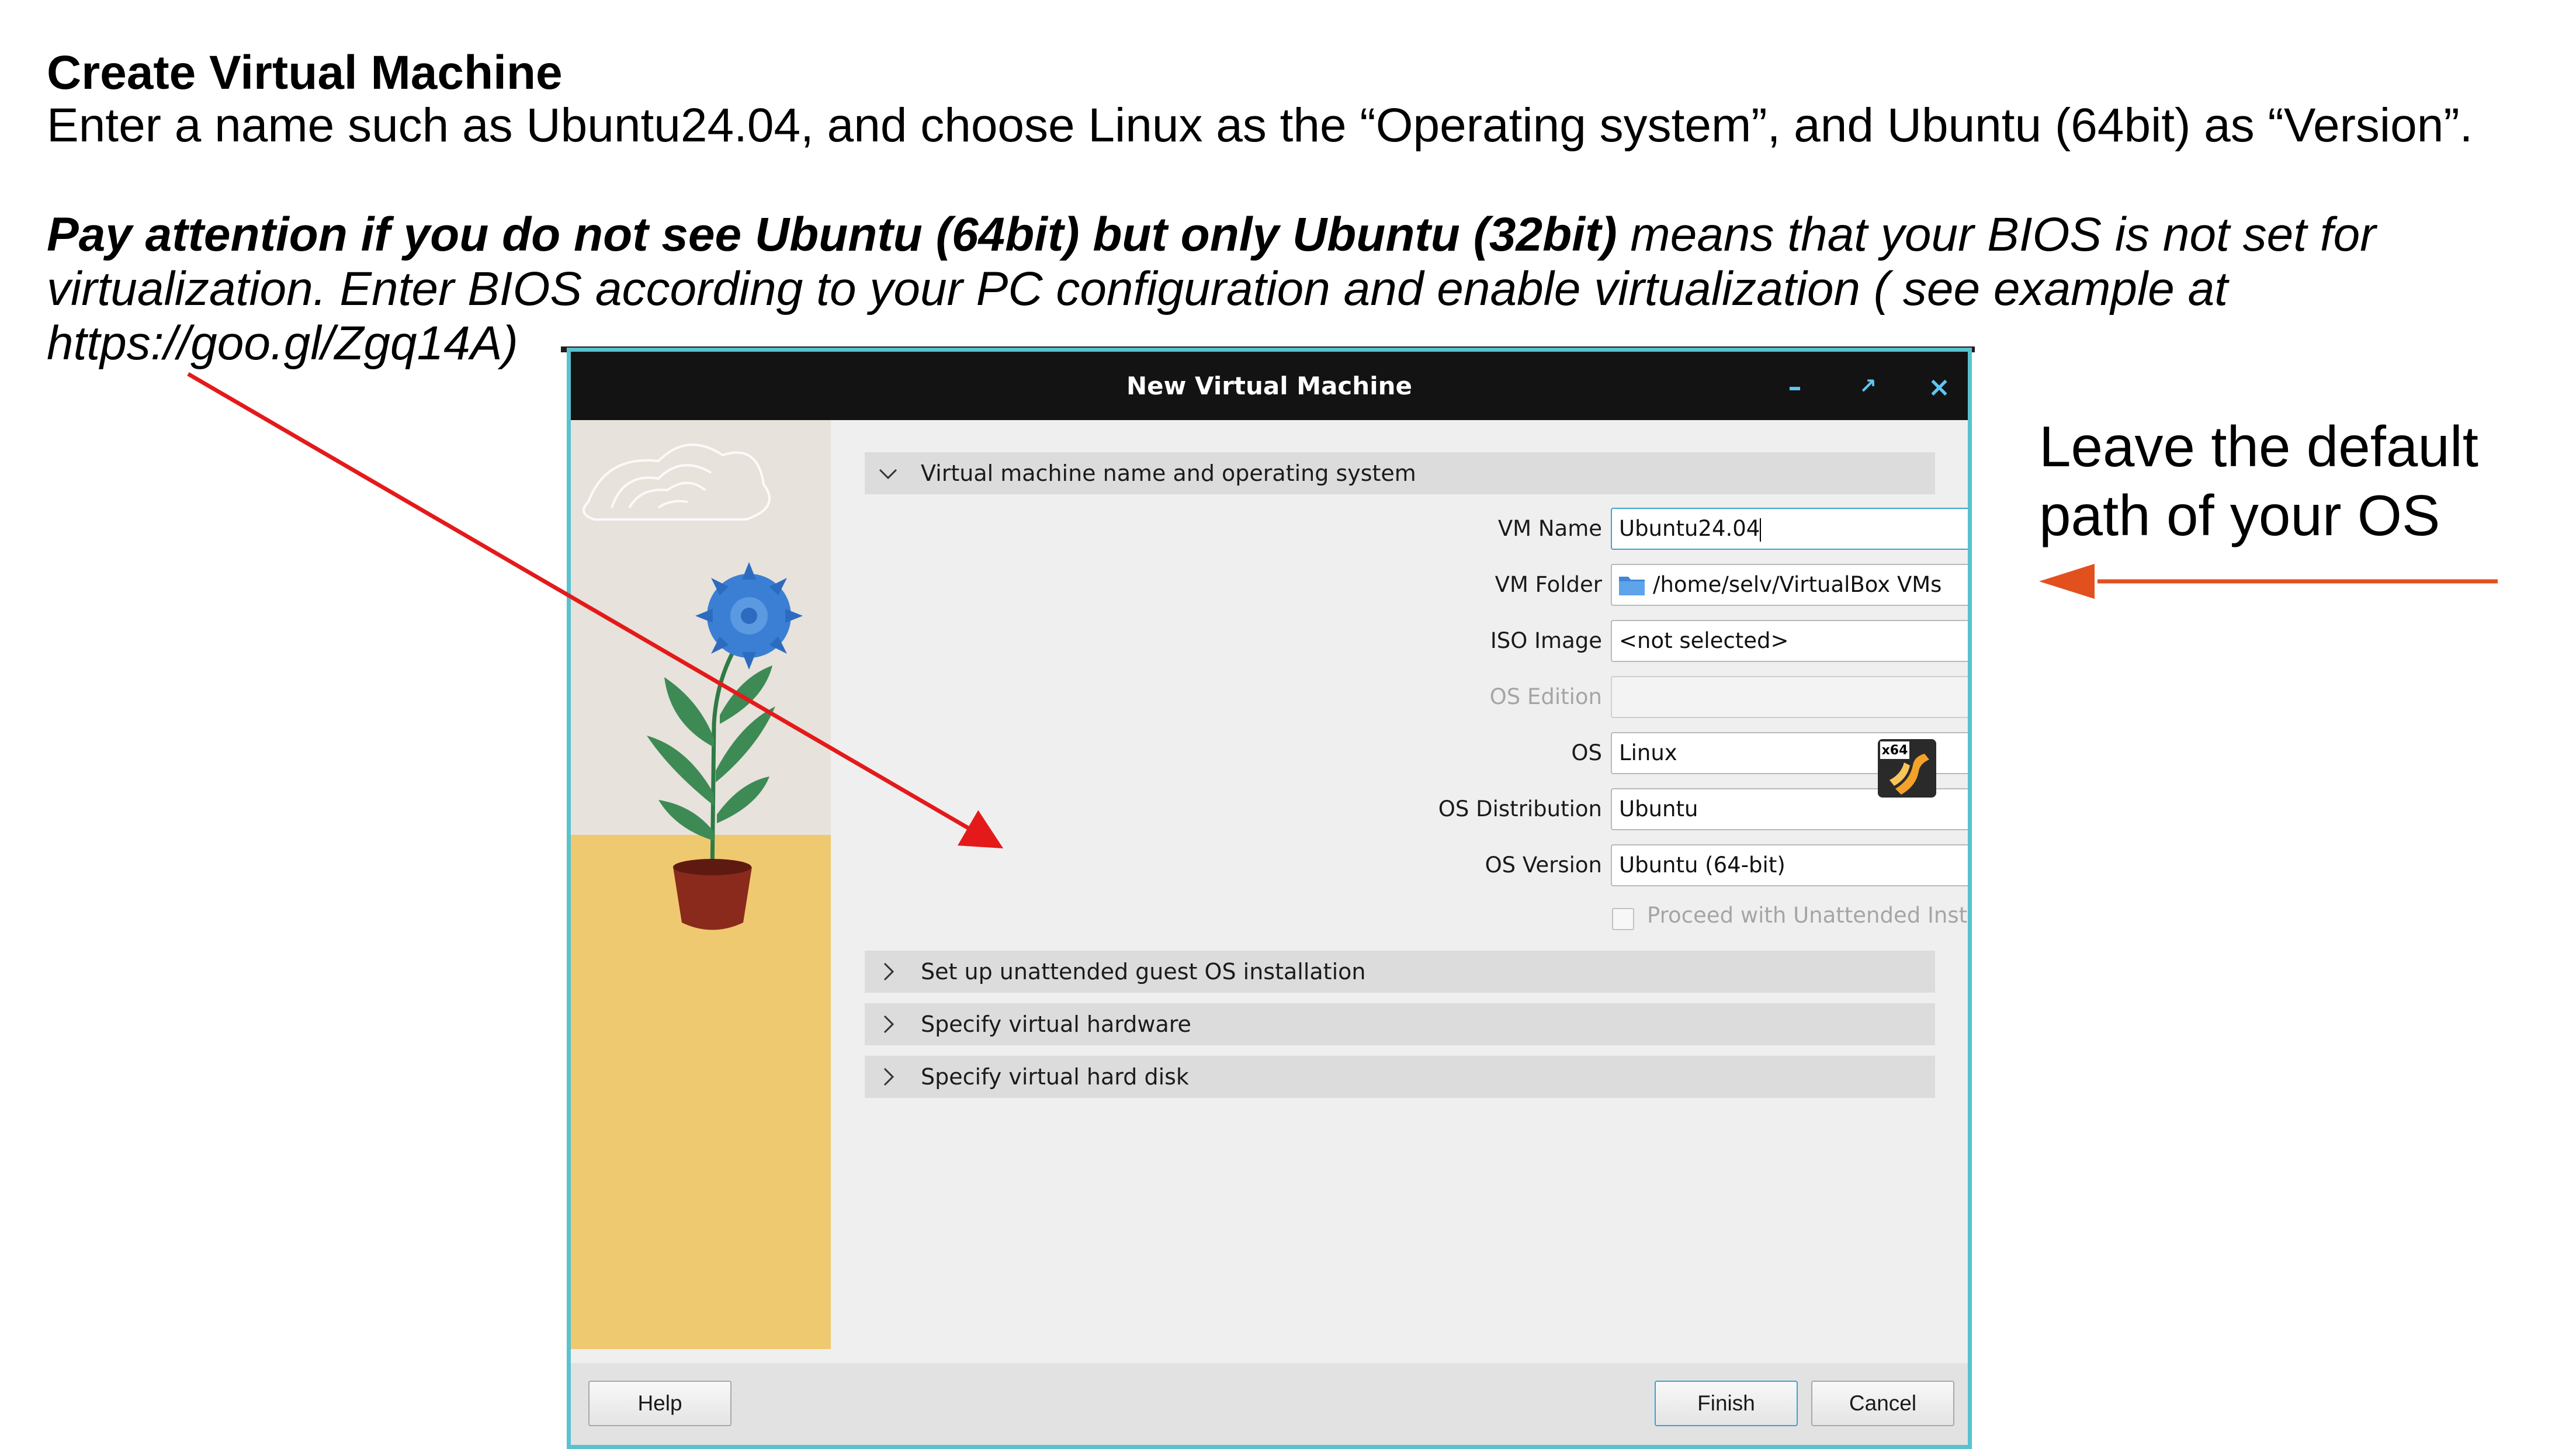  Describe the element at coordinates (1882, 1403) in the screenshot. I see `cancel-button: Cancel` at that location.